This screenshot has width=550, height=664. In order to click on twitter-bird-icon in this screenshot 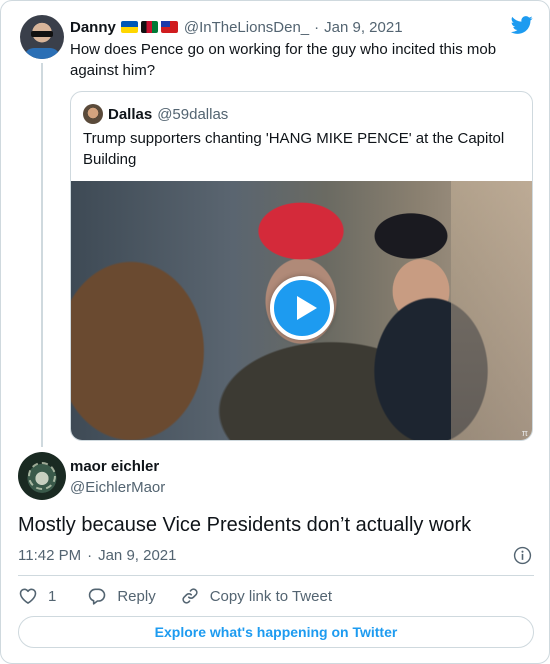, I will do `click(522, 25)`.